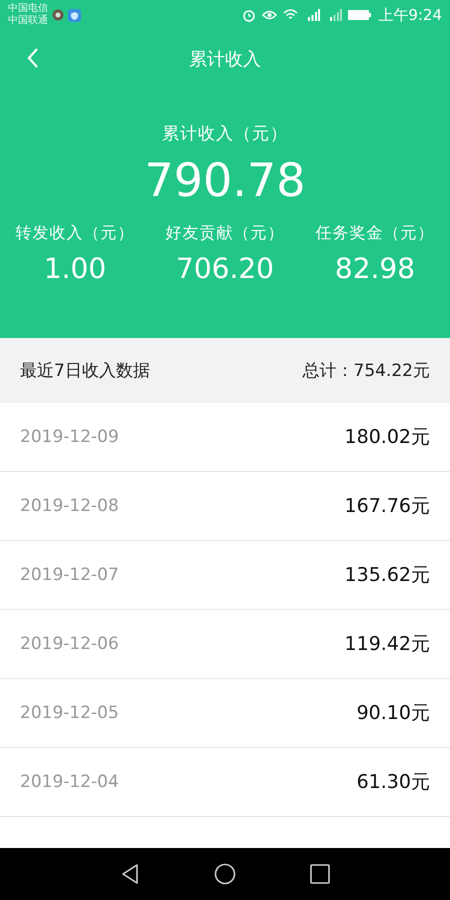 The height and width of the screenshot is (900, 450). What do you see at coordinates (387, 644) in the screenshot?
I see `row-amount: 119.42元` at bounding box center [387, 644].